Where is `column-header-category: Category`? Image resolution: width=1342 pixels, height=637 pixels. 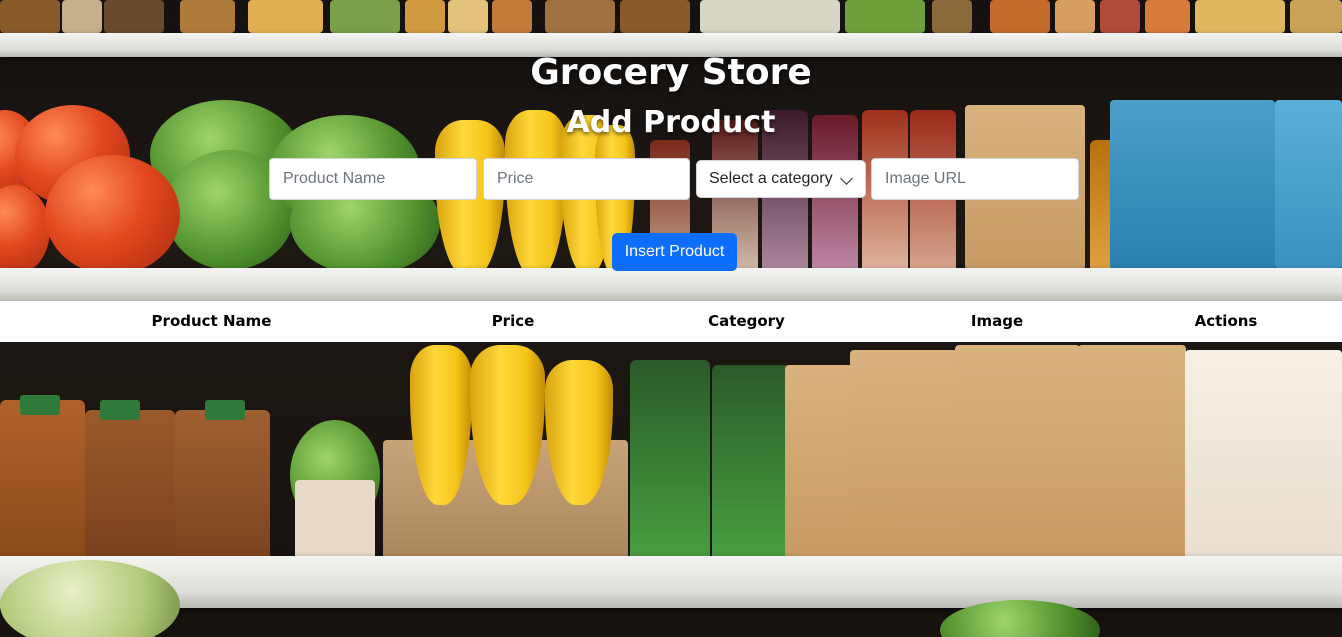
column-header-category: Category is located at coordinates (746, 321).